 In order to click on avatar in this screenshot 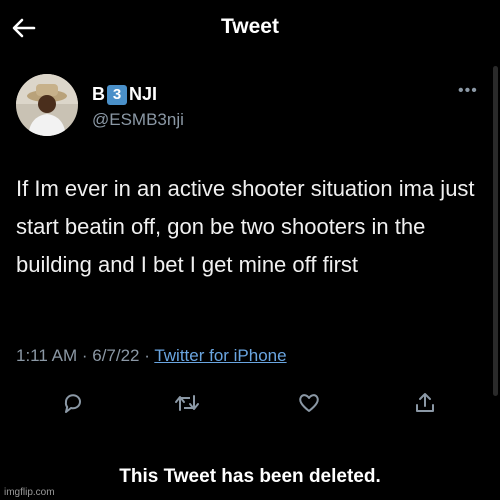, I will do `click(47, 105)`.